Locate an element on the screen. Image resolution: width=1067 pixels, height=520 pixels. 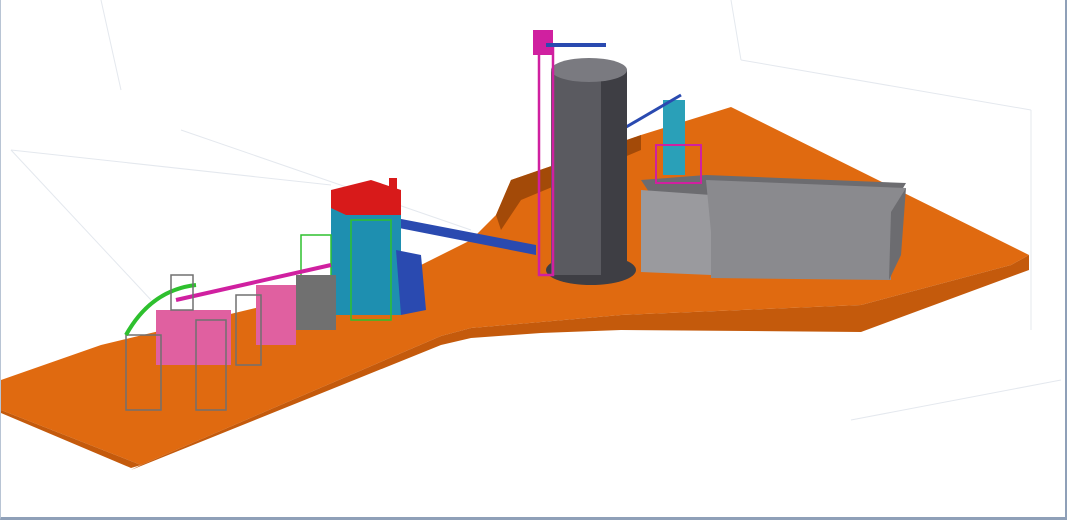
elevator-head is located at coordinates (543, 42).